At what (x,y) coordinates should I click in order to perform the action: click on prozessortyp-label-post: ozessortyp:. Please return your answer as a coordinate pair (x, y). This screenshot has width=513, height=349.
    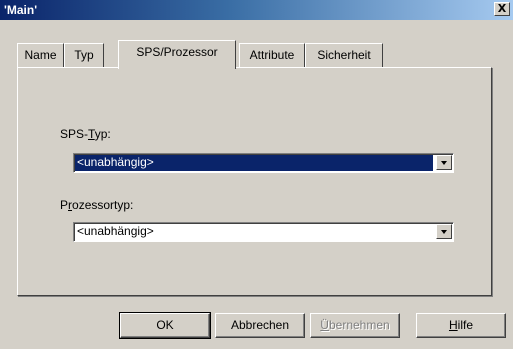
    Looking at the image, I should click on (103, 205).